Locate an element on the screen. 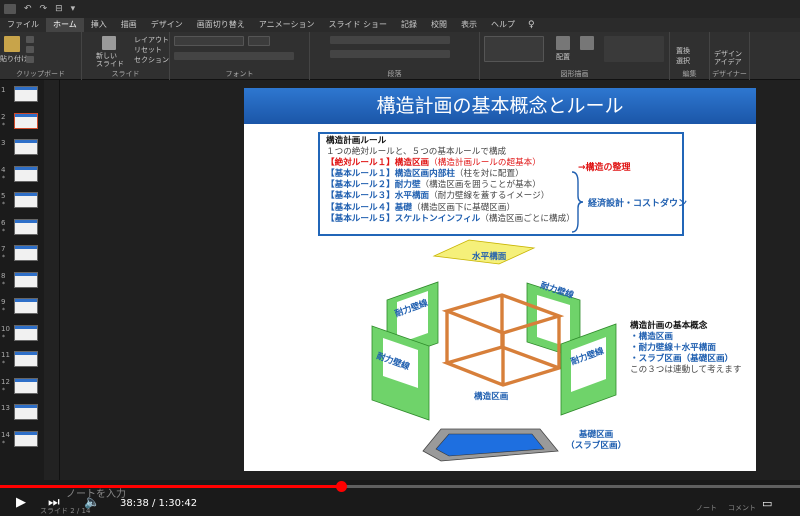 Image resolution: width=800 pixels, height=516 pixels. copy-icon is located at coordinates (30, 49).